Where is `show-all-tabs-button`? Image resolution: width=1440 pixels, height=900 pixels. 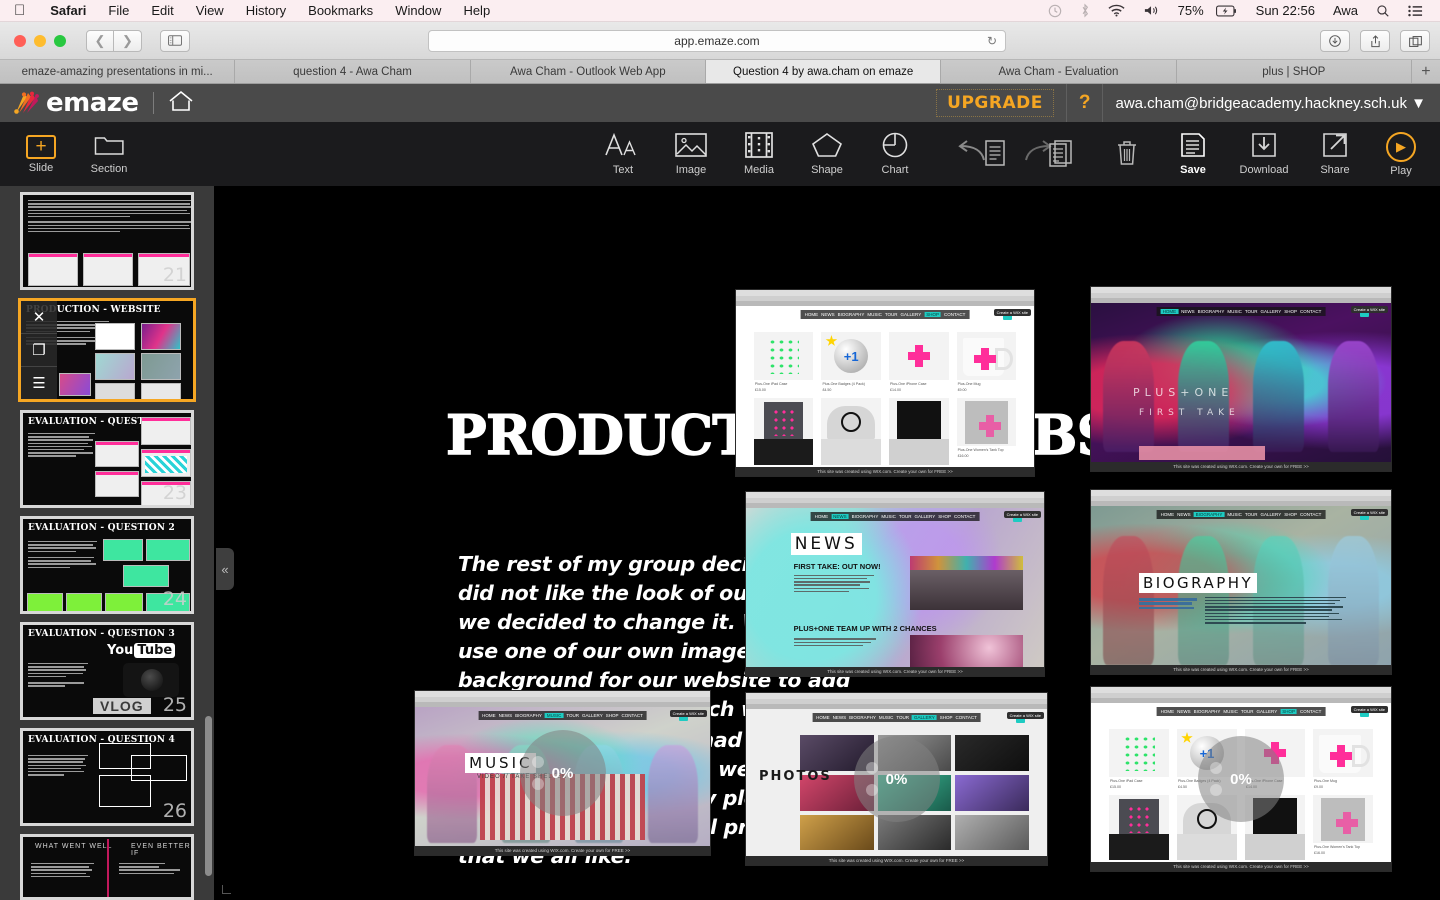
show-all-tabs-button is located at coordinates (1415, 41).